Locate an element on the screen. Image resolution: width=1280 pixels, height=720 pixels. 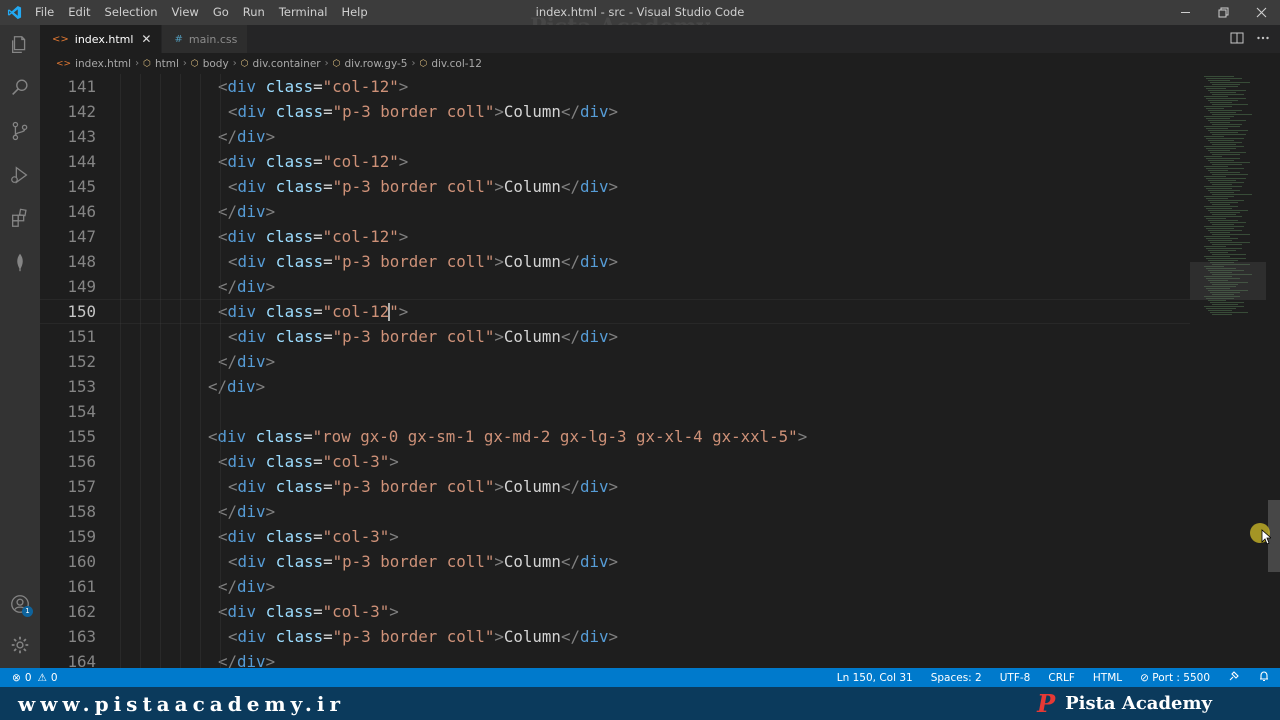
split-editor-icon is located at coordinates (1237, 39).